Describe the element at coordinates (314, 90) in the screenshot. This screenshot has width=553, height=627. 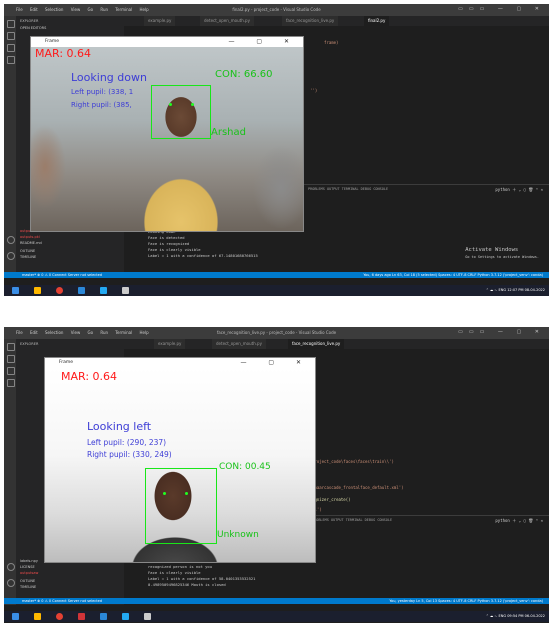
I see `code-line: '')` at that location.